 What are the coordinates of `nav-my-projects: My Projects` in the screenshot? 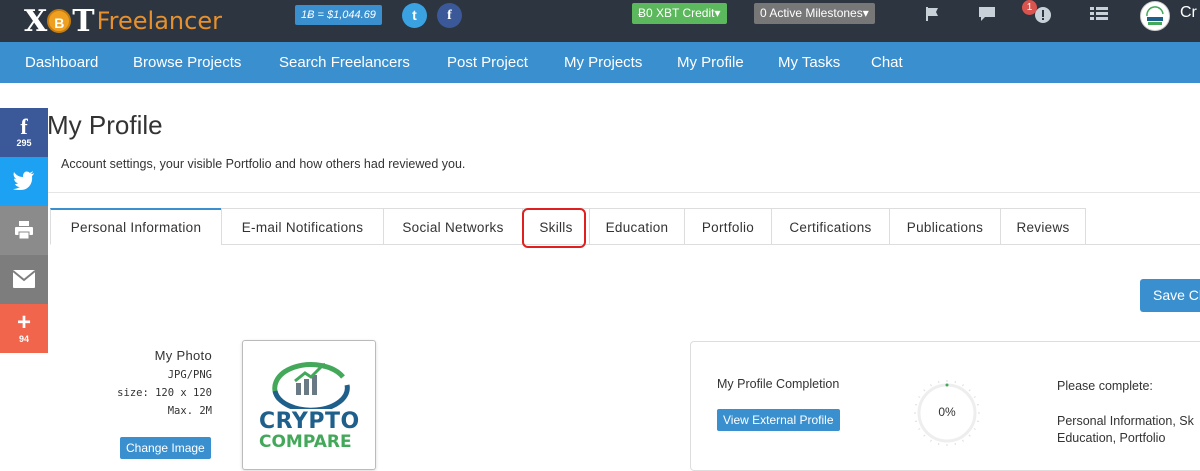 It's located at (603, 62).